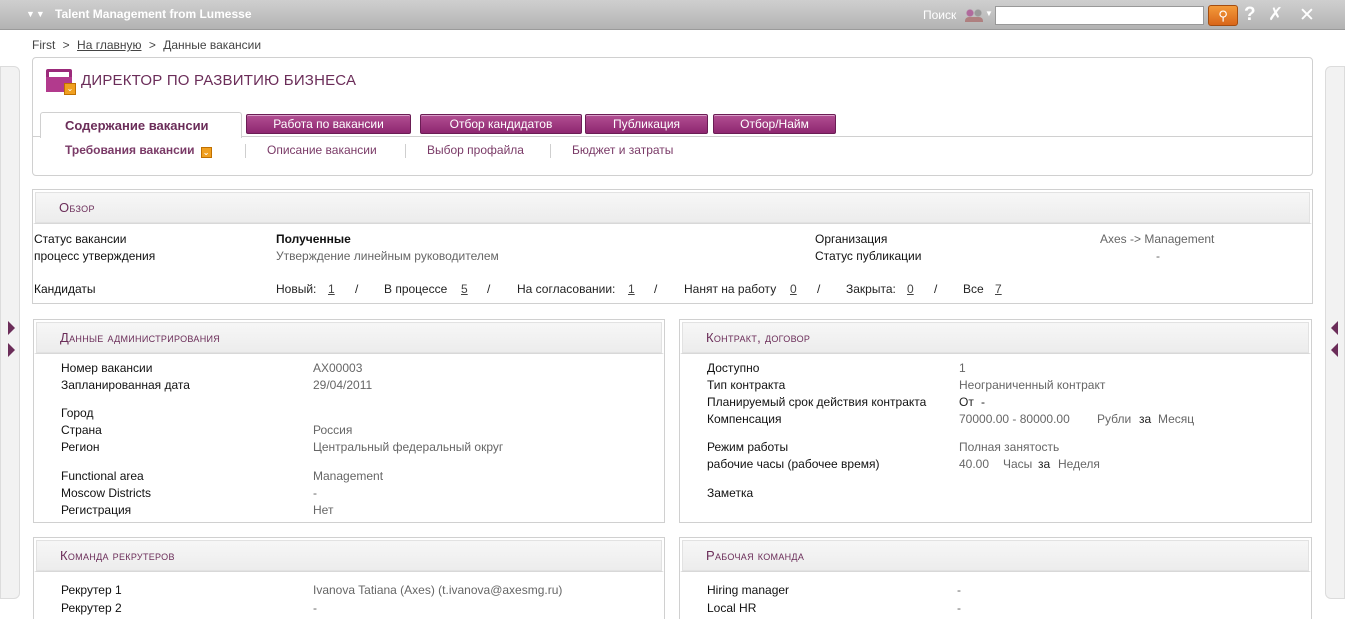 Image resolution: width=1345 pixels, height=619 pixels. Describe the element at coordinates (107, 368) in the screenshot. I see `vacancy-number-label: Номер вакансии` at that location.